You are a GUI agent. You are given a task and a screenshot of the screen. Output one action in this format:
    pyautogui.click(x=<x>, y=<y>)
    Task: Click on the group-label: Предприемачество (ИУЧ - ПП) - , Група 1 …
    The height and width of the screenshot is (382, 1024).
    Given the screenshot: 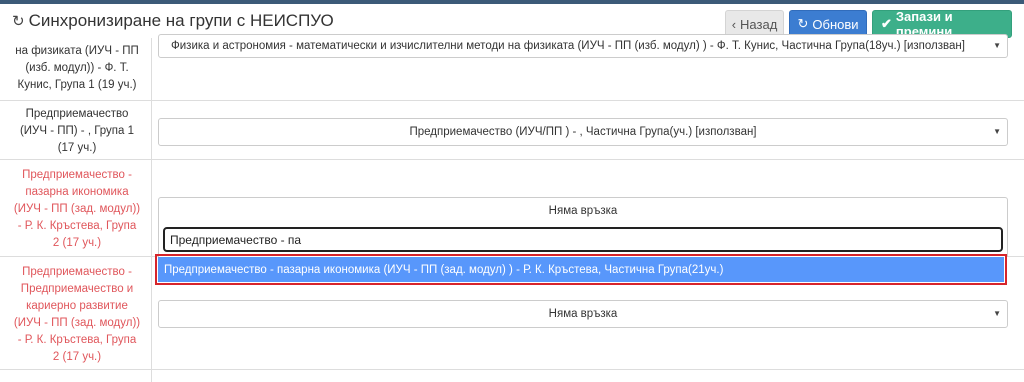 What is the action you would take?
    pyautogui.click(x=77, y=131)
    